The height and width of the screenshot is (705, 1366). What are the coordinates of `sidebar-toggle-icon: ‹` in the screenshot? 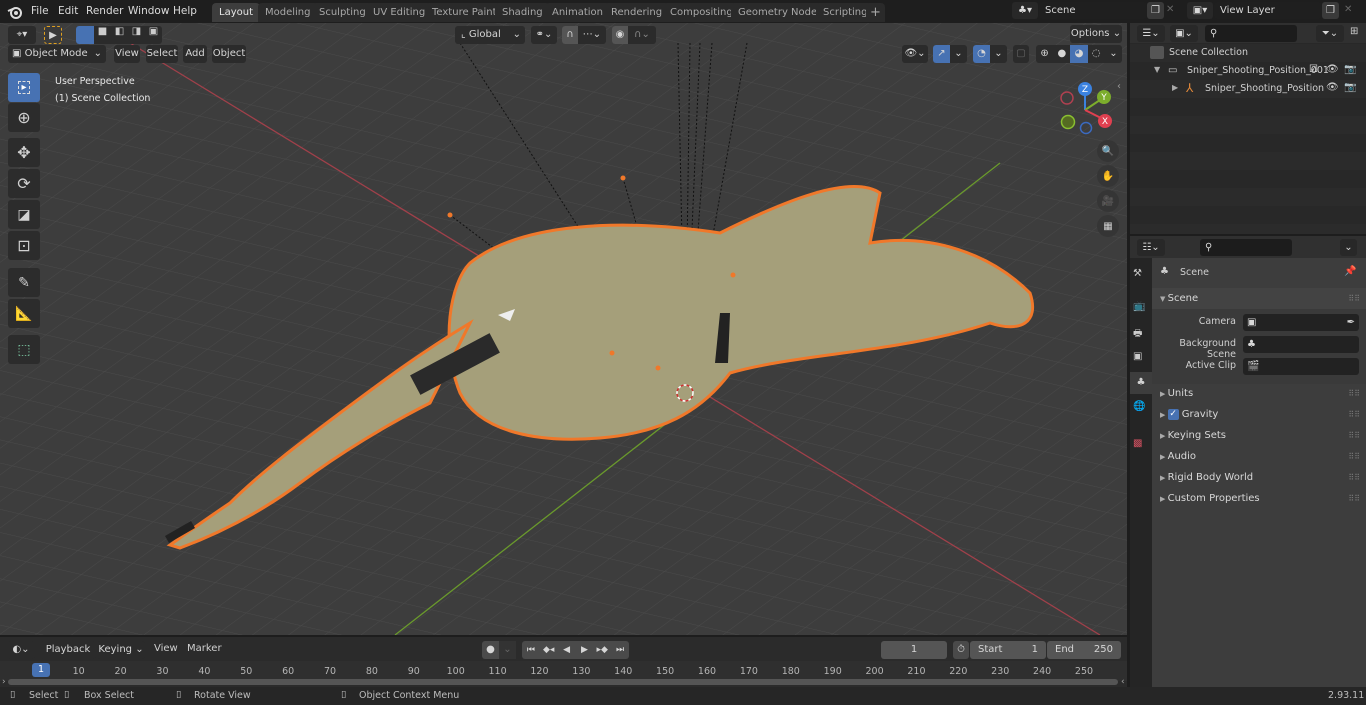 It's located at (1119, 86).